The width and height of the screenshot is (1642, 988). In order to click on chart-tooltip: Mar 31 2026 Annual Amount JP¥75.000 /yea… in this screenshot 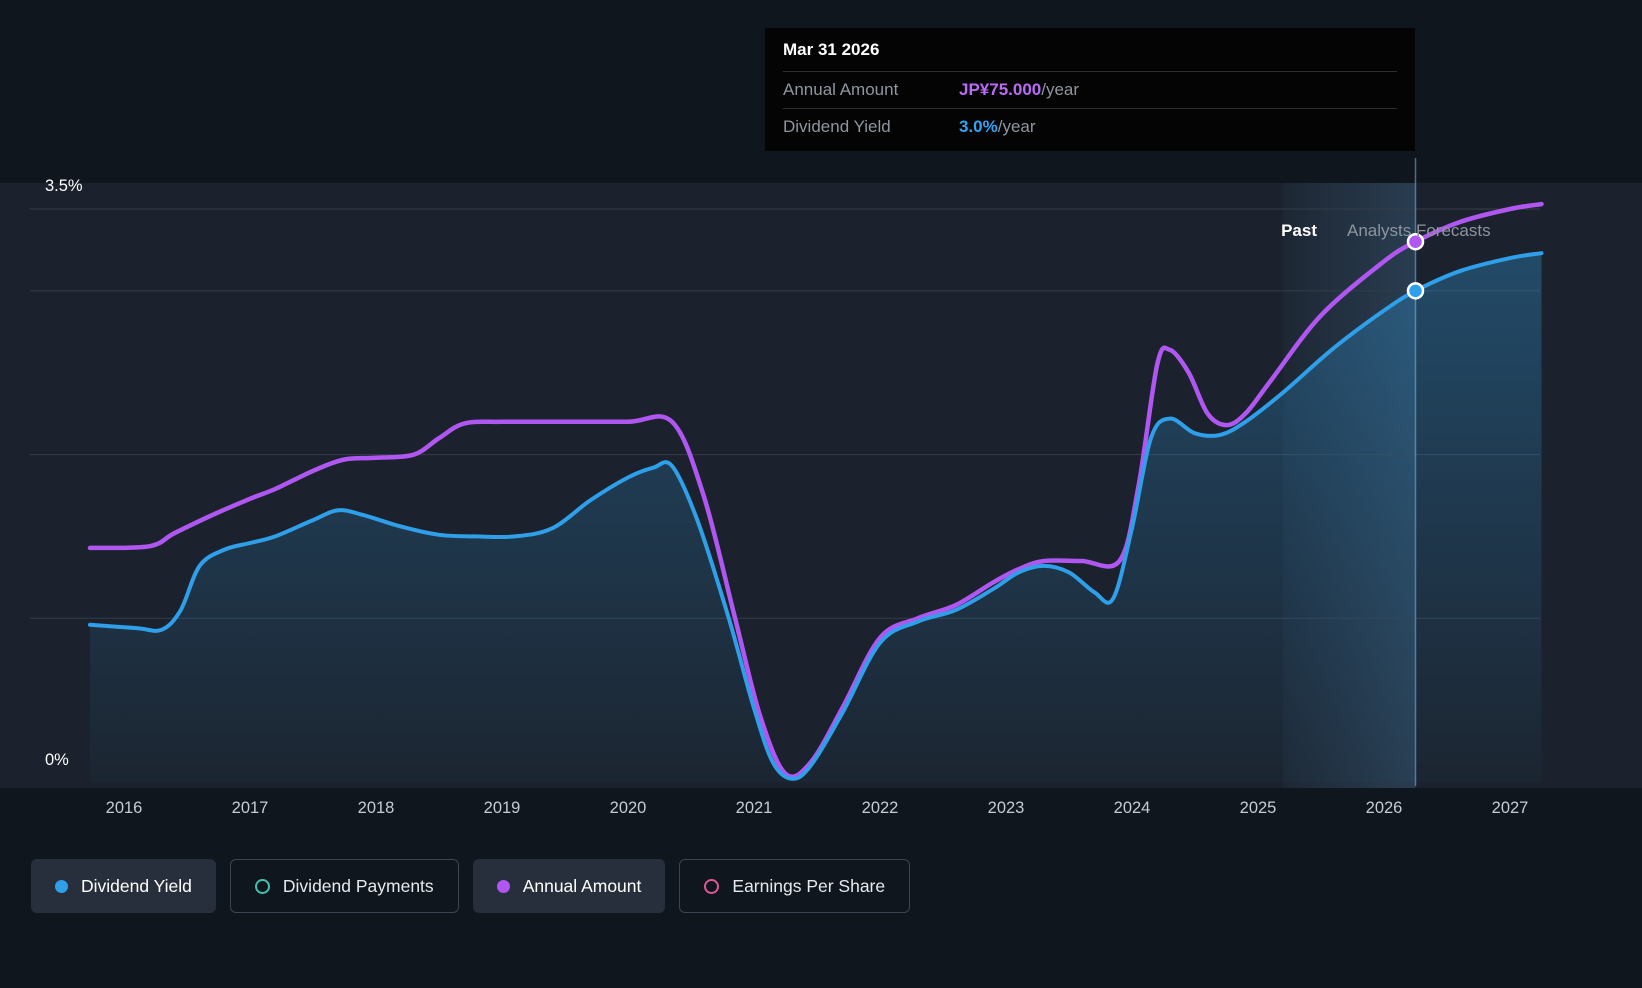, I will do `click(1090, 89)`.